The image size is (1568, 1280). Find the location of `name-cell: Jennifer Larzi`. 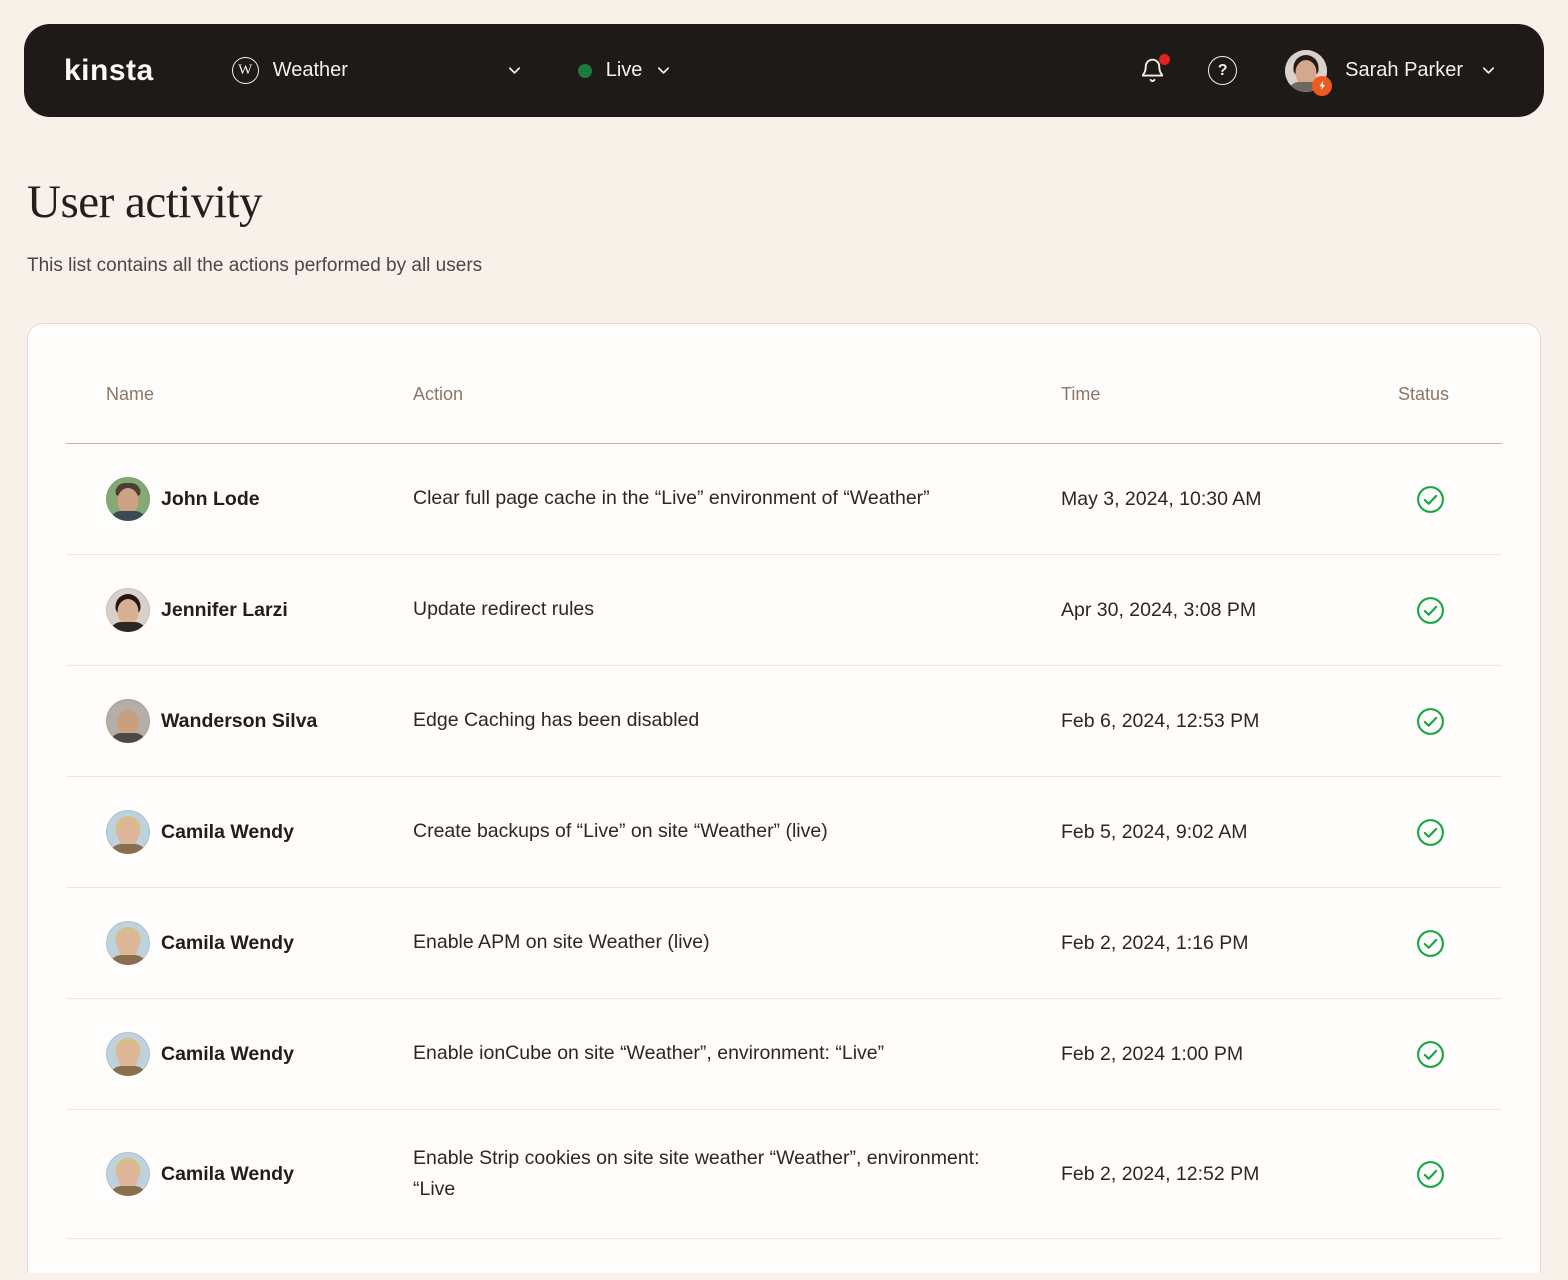

name-cell: Jennifer Larzi is located at coordinates (239, 610).